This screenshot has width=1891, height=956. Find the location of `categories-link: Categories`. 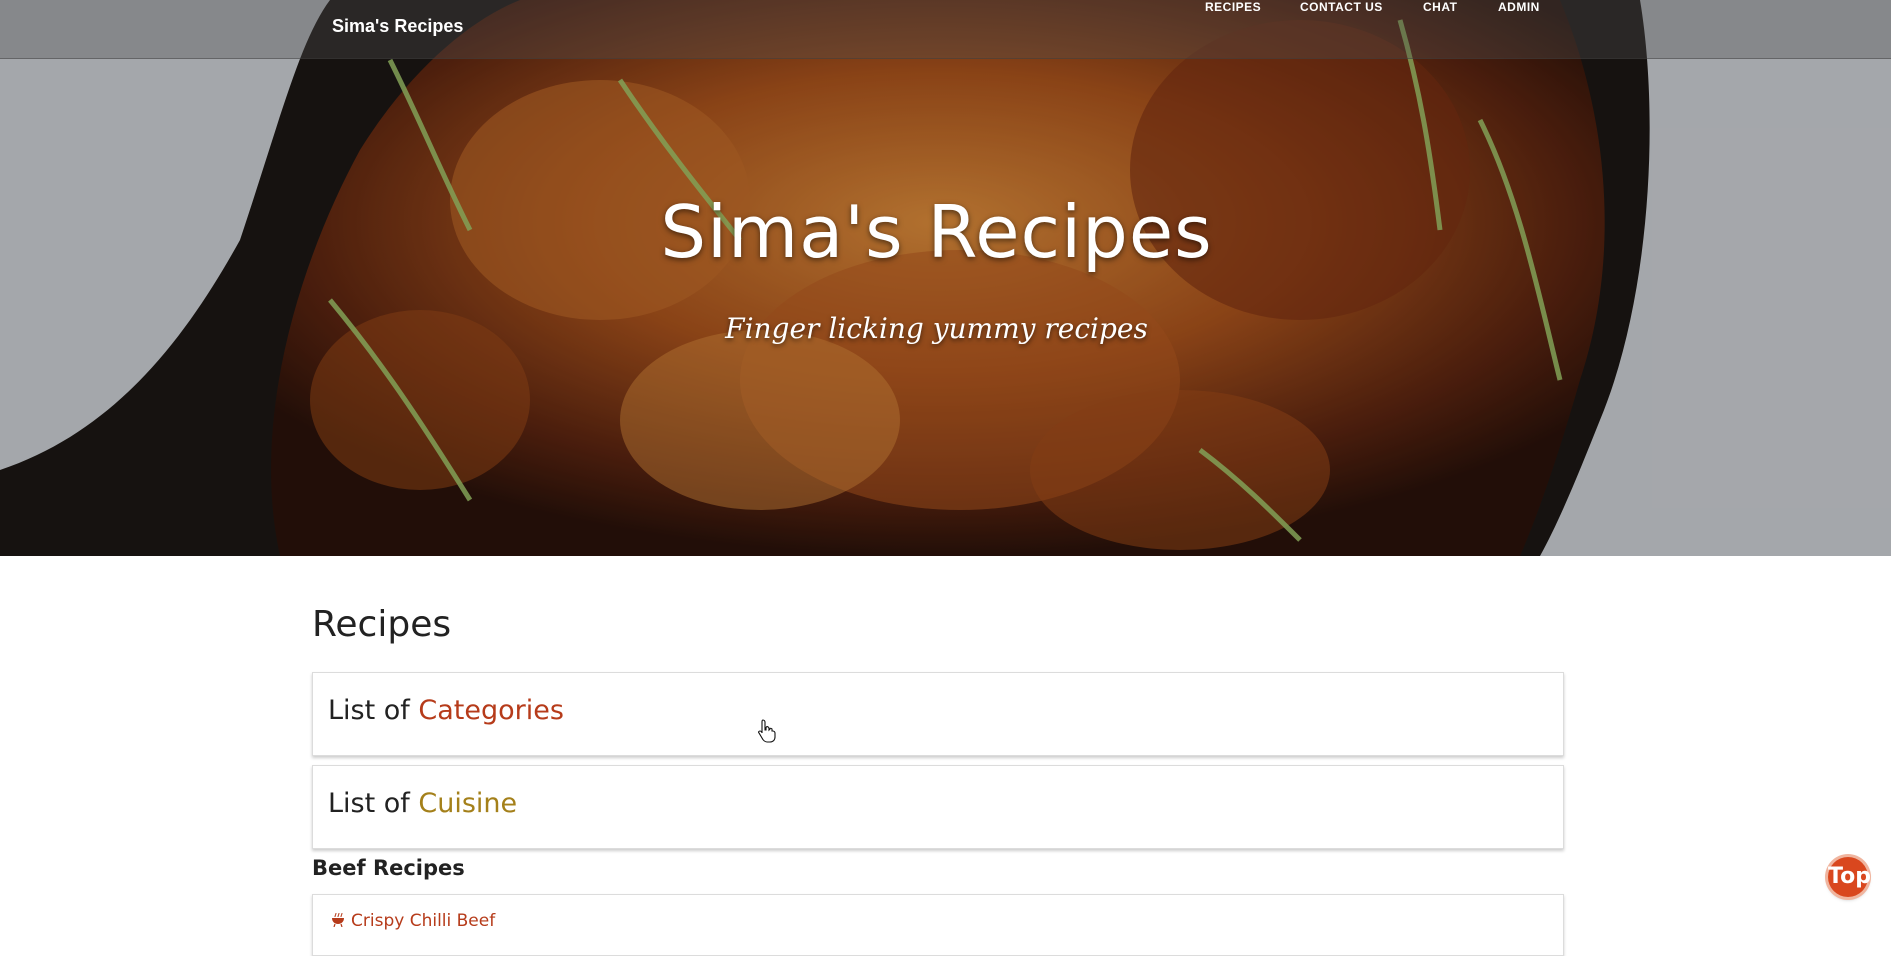

categories-link: Categories is located at coordinates (491, 710).